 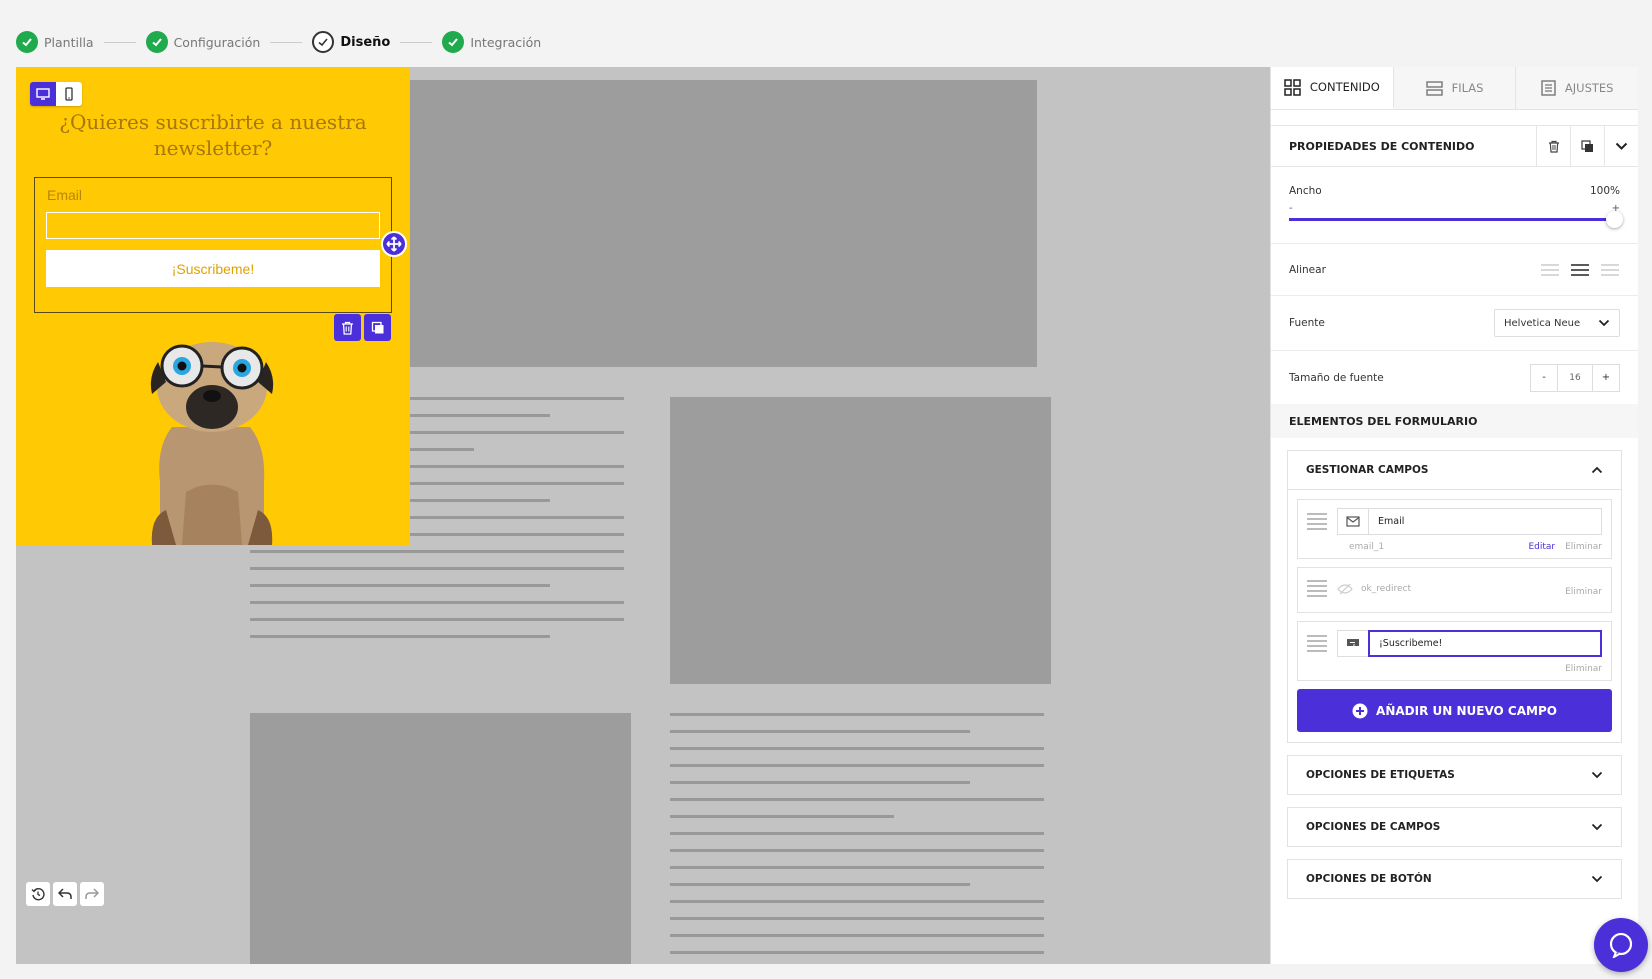 What do you see at coordinates (1541, 547) in the screenshot?
I see `edit-field-link: Editar` at bounding box center [1541, 547].